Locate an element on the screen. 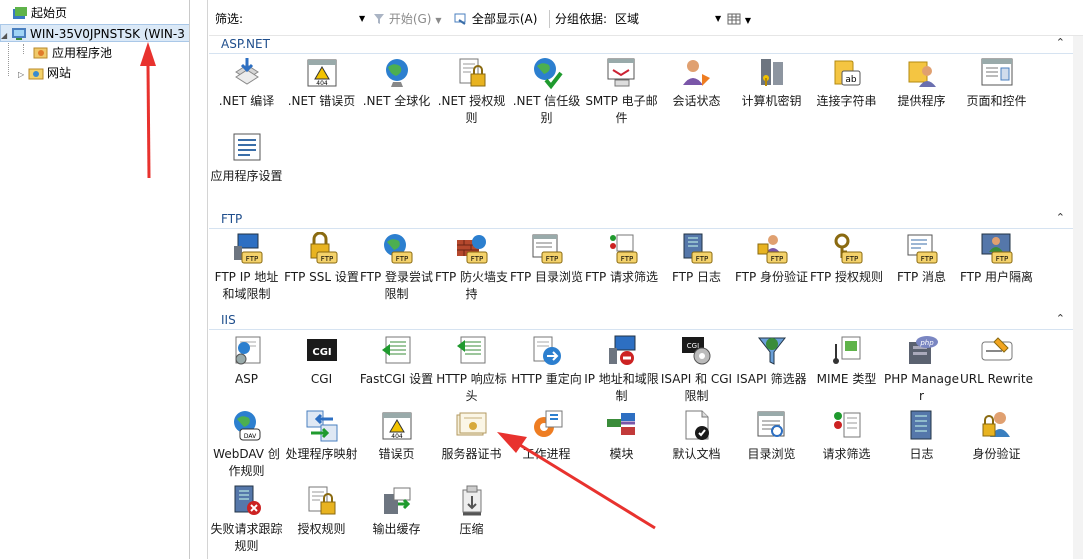  tree-item-server: ◢ WIN-35V0JPNSTSK (WIN-3 is located at coordinates (94, 34).